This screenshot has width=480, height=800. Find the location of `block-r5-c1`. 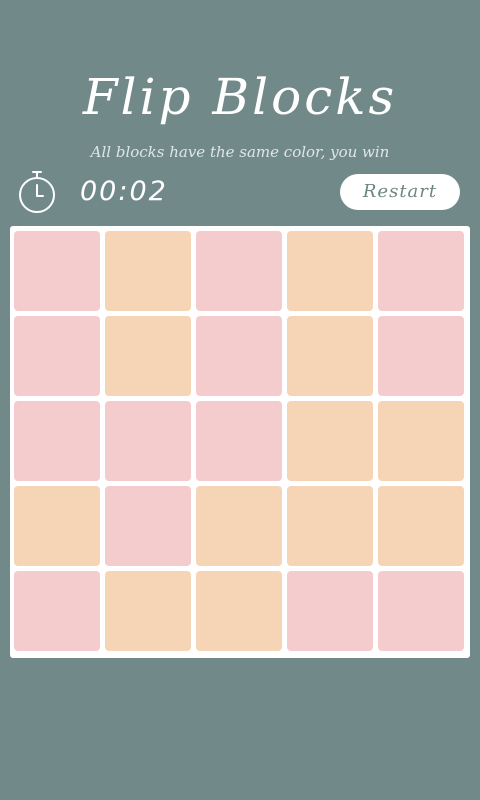

block-r5-c1 is located at coordinates (57, 611).